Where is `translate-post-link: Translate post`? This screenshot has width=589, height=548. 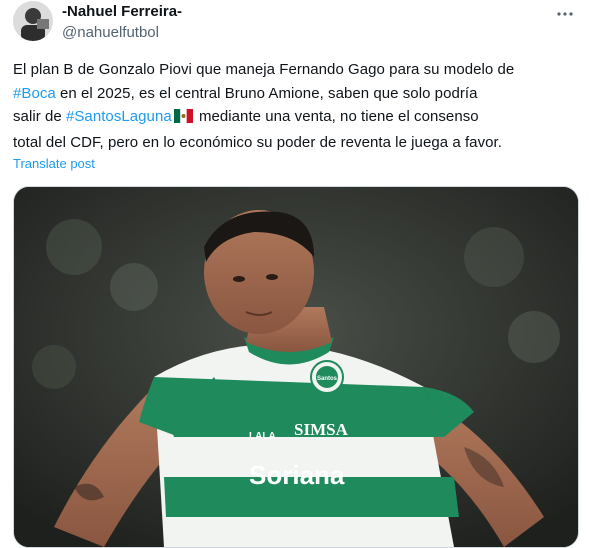 translate-post-link: Translate post is located at coordinates (54, 163).